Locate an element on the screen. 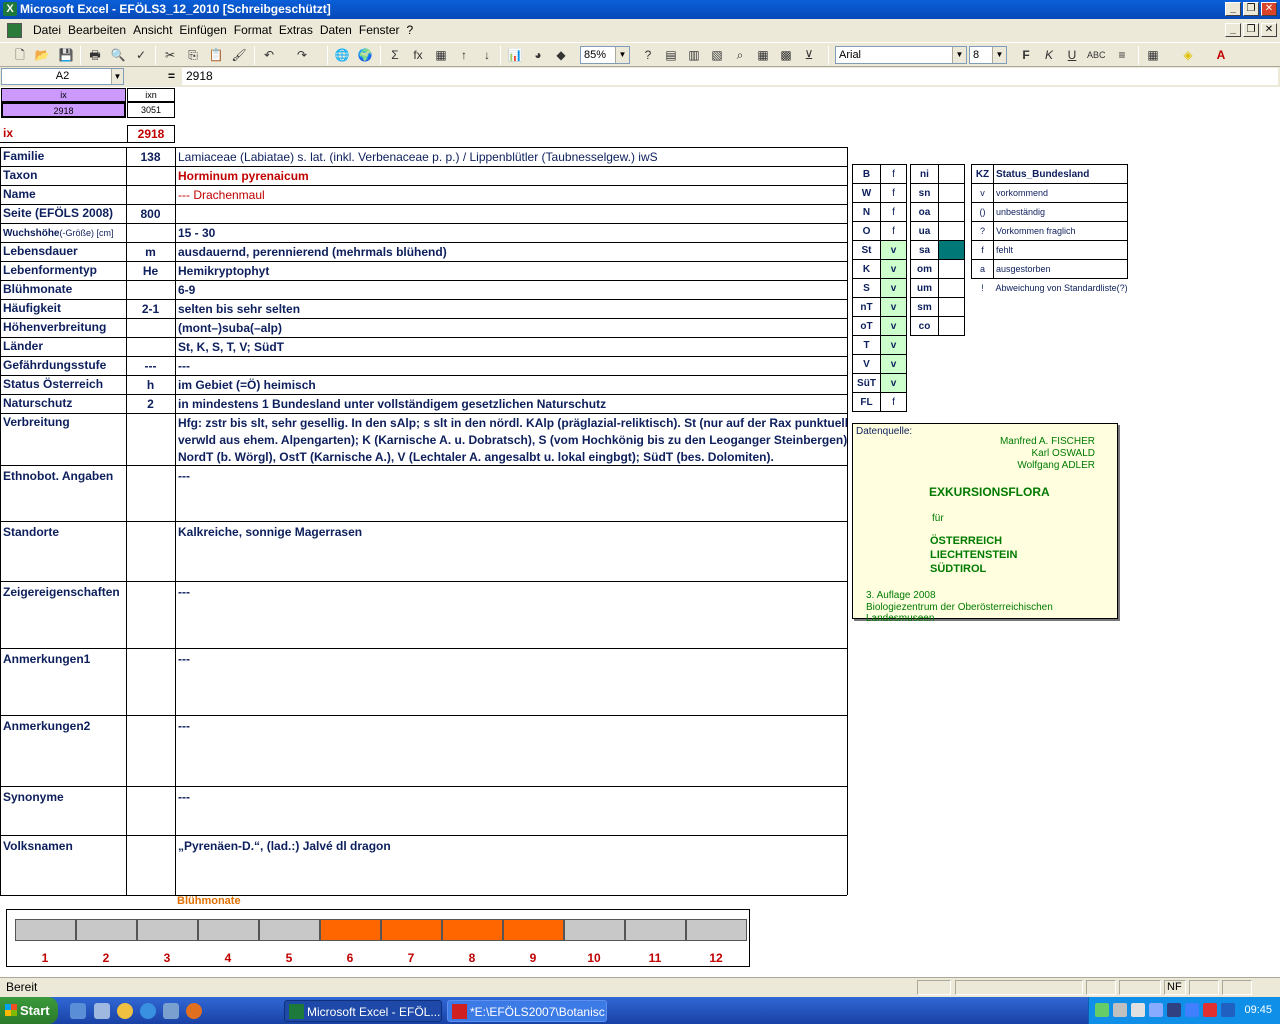 Image resolution: width=1280 pixels, height=1024 pixels. menu-item-3: Einfügen is located at coordinates (205, 30).